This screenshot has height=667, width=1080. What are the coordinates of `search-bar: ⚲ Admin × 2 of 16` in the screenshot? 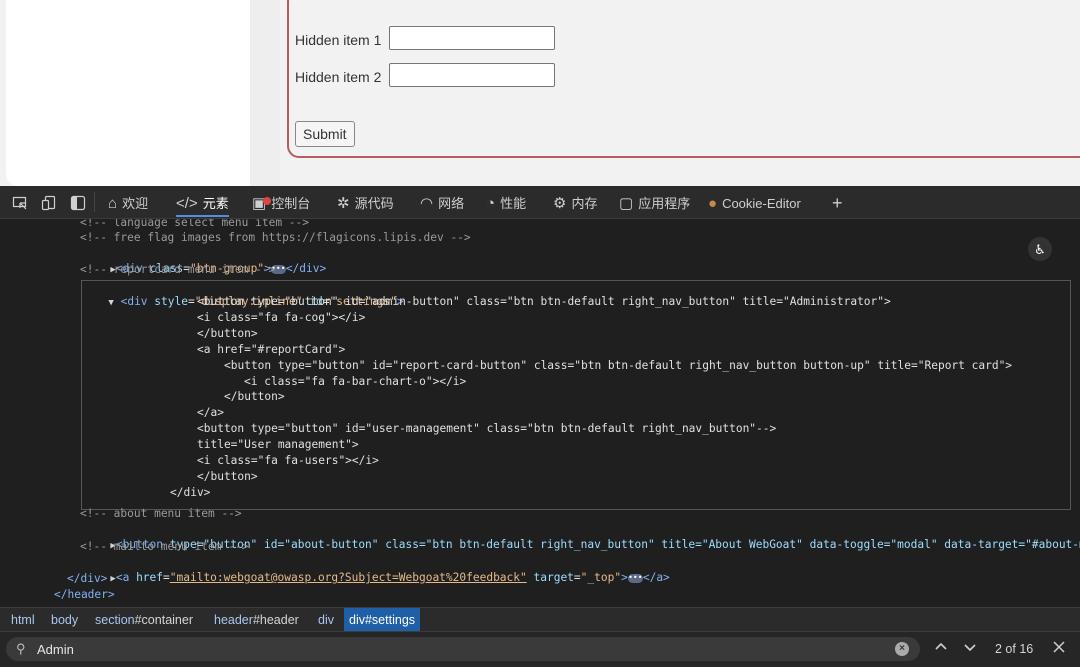 It's located at (540, 649).